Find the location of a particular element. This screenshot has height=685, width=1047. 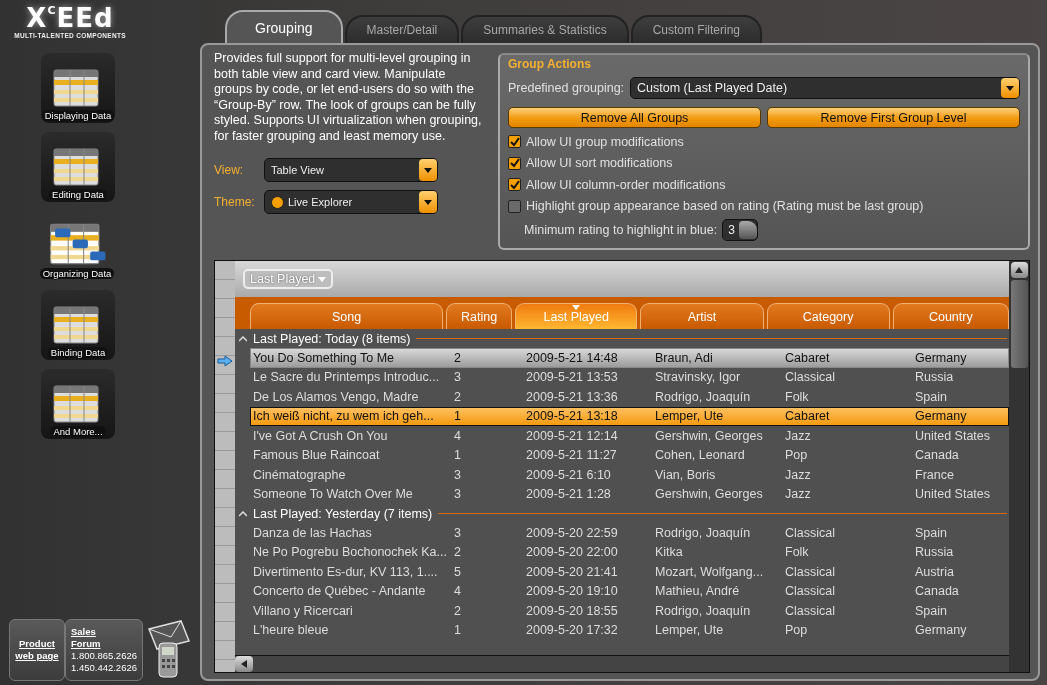

sidebar-item: Binding Data is located at coordinates (78, 325).